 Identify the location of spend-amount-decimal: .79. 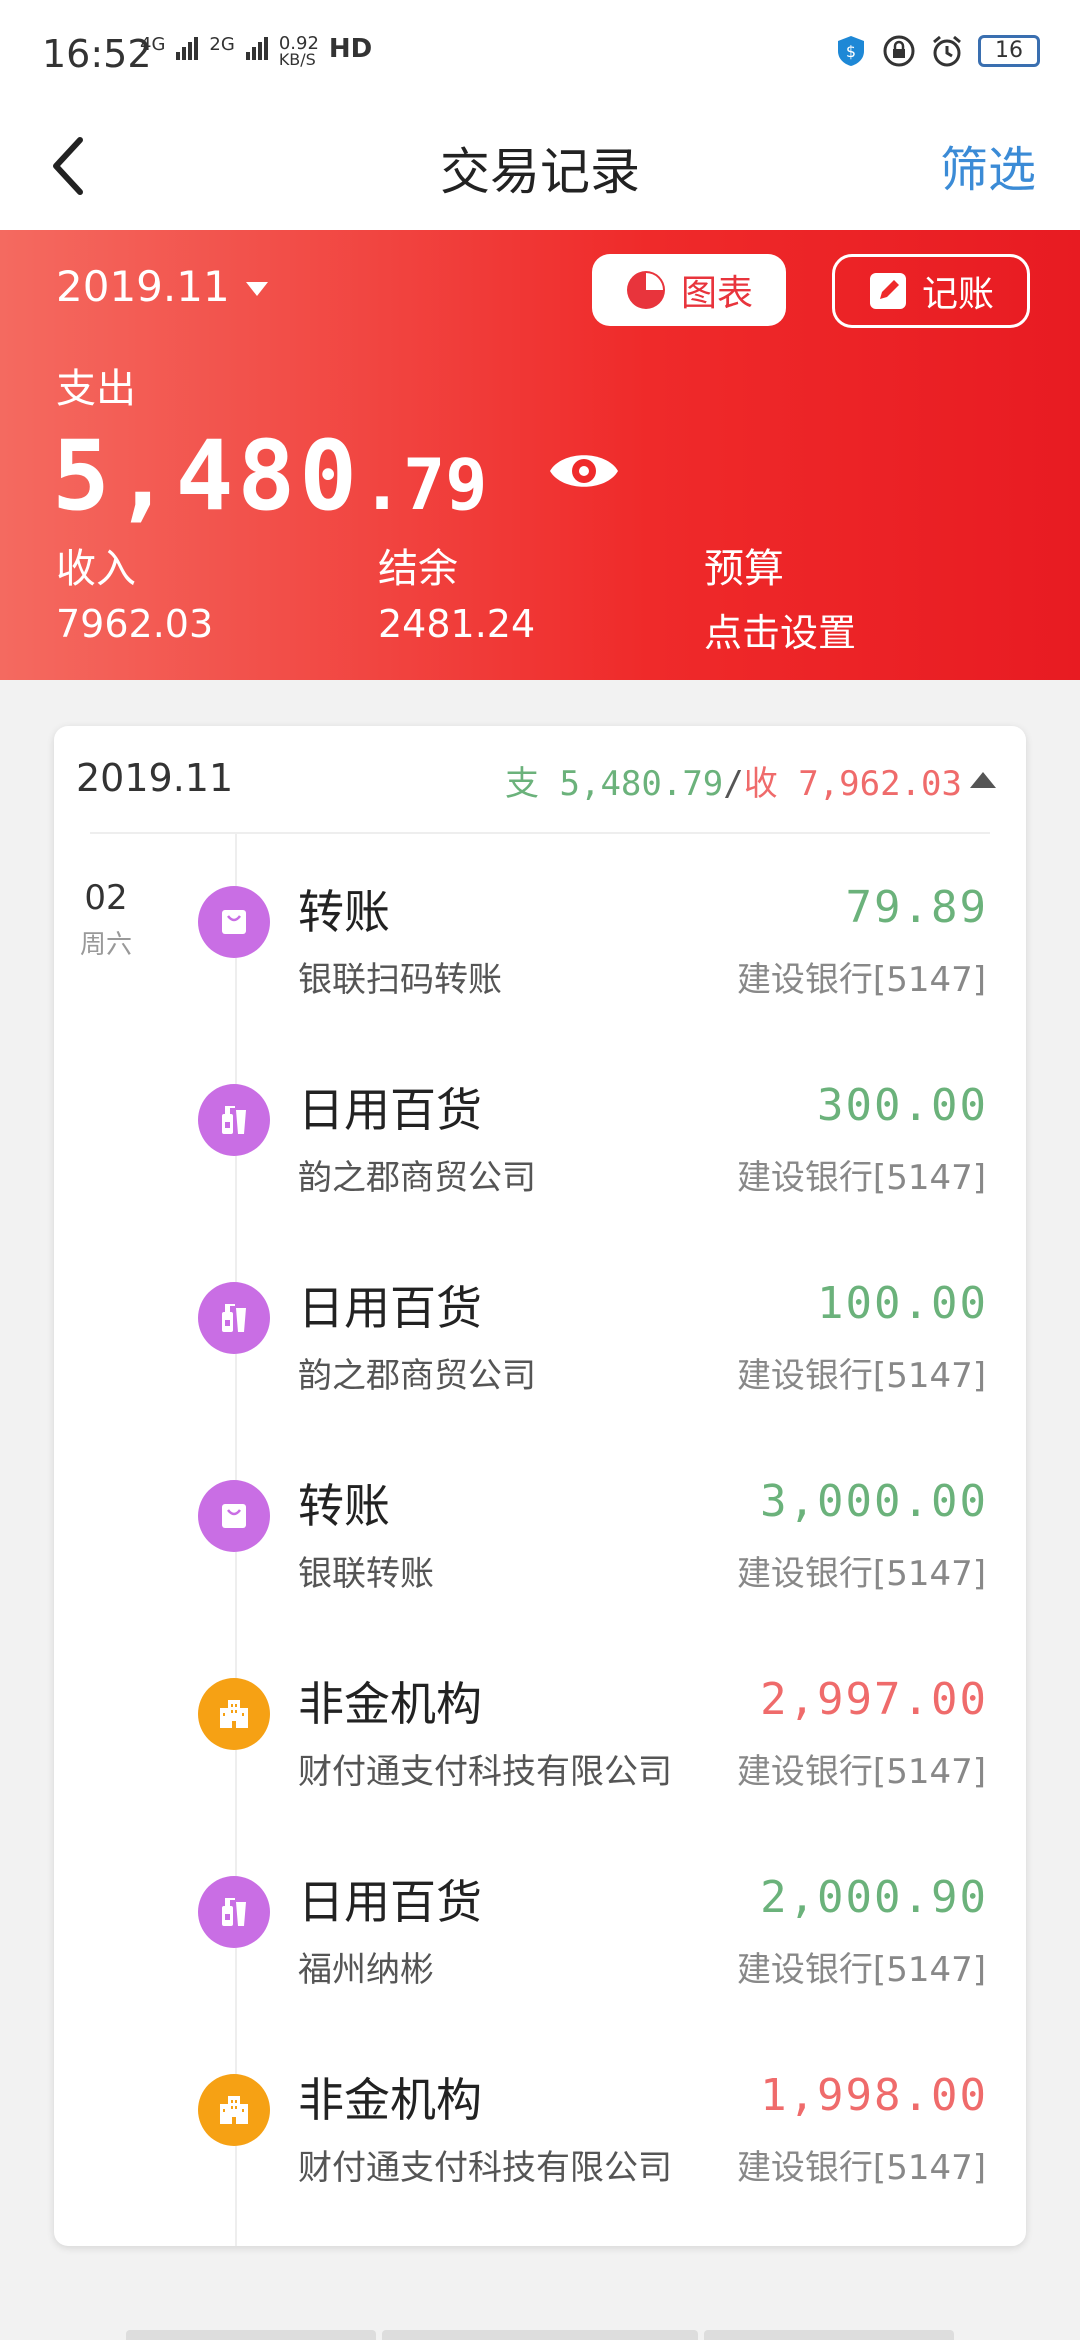
(424, 485).